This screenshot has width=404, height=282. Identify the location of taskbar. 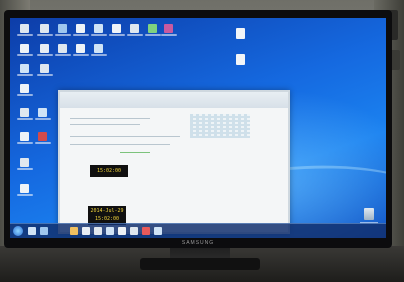
(198, 230).